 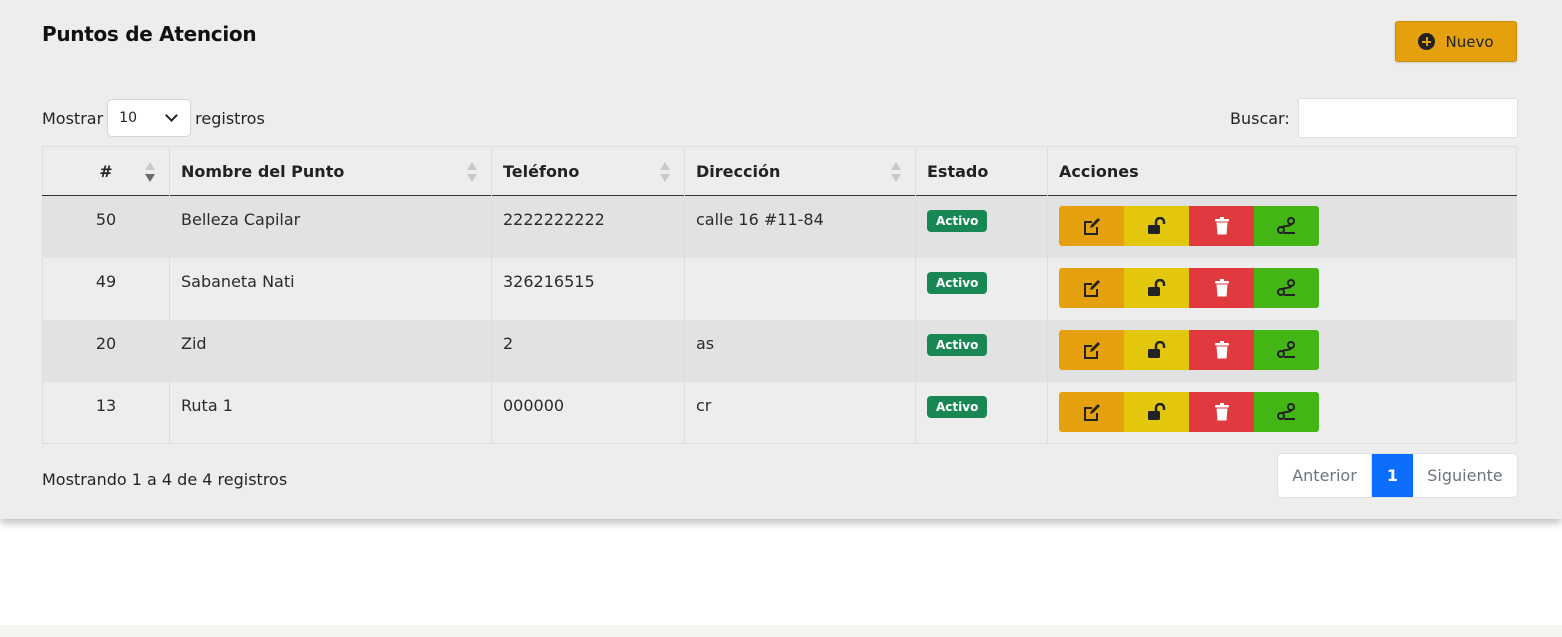 I want to click on page-footer-strip, so click(x=781, y=631).